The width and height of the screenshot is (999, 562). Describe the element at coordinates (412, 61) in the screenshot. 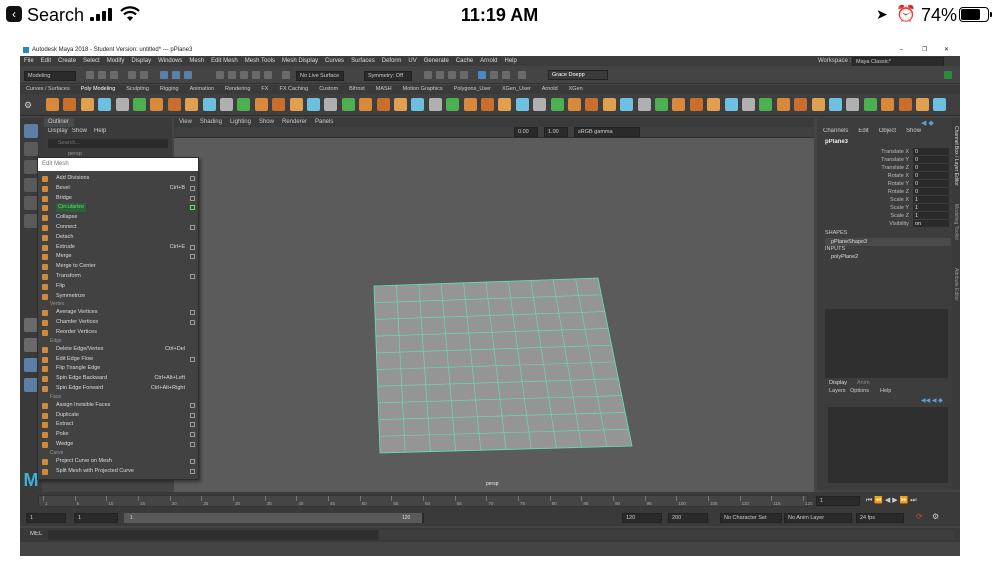

I see `menu-uv: UV` at that location.